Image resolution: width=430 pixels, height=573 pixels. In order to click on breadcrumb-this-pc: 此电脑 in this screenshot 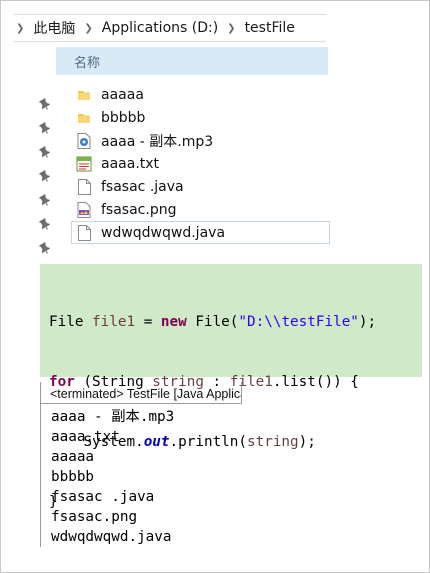, I will do `click(54, 28)`.